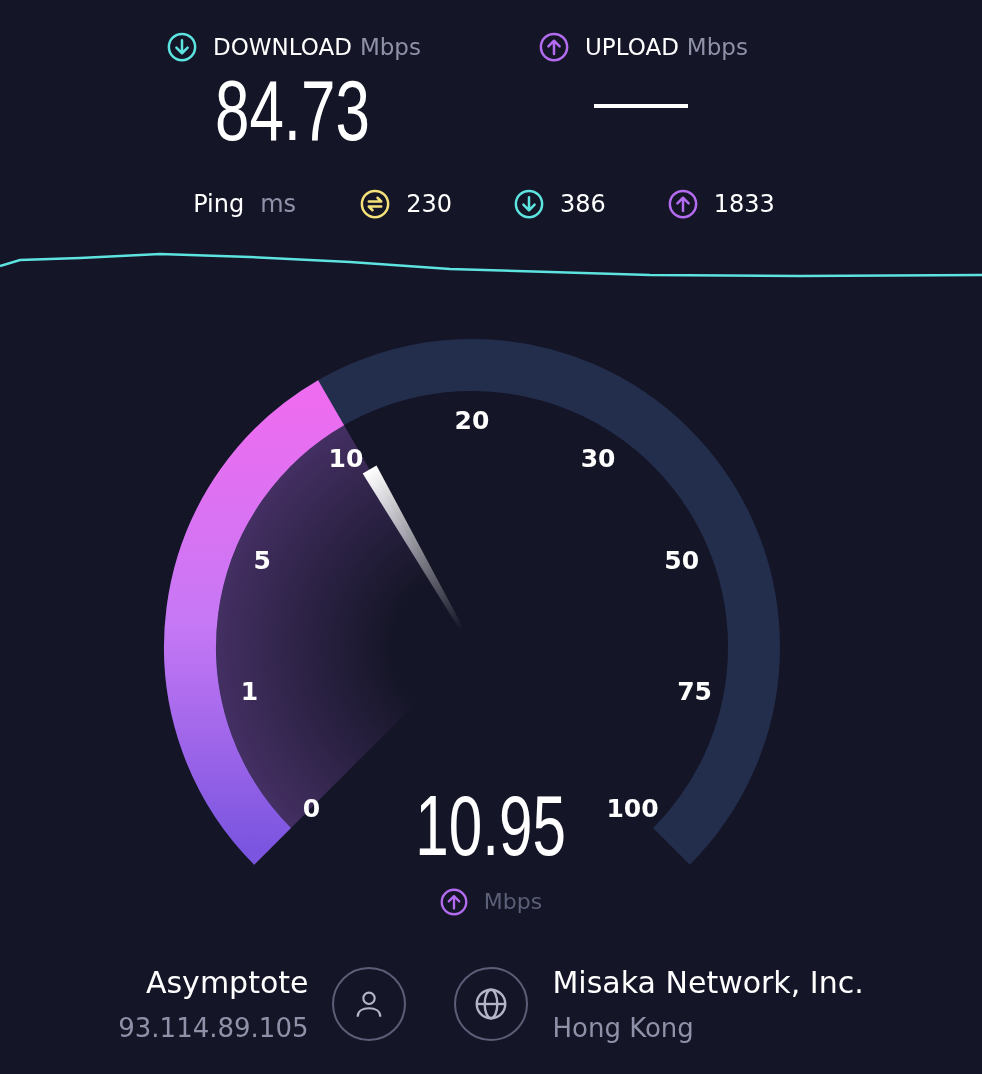 This screenshot has height=1074, width=982. What do you see at coordinates (582, 204) in the screenshot?
I see `download-latency-value: 386` at bounding box center [582, 204].